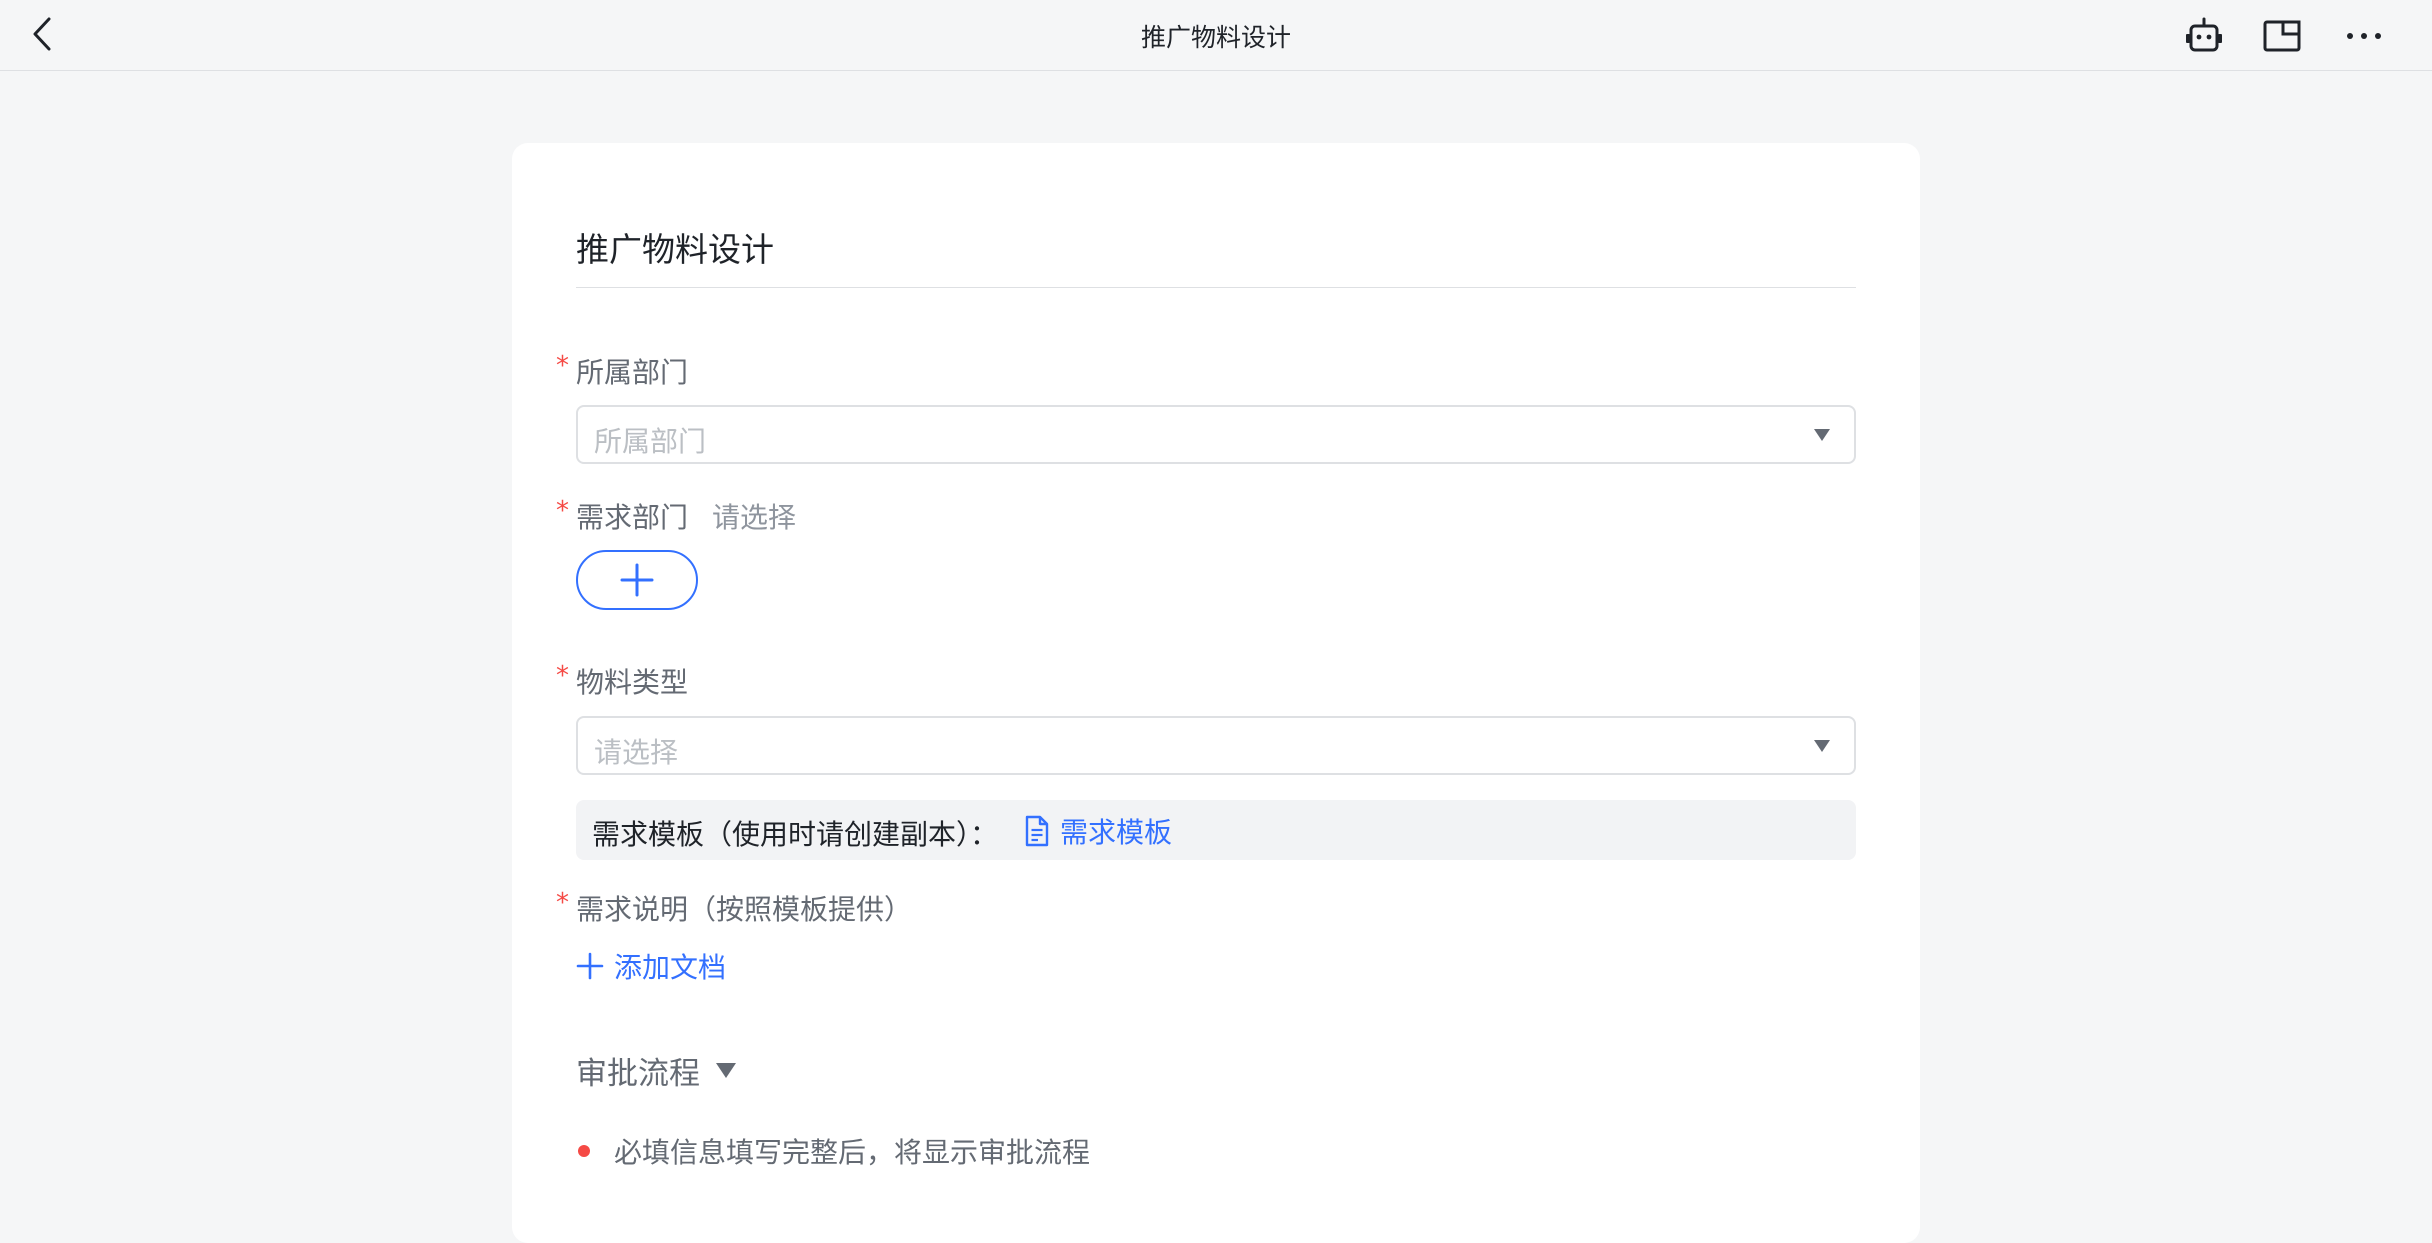 The image size is (2432, 1243). I want to click on page-title: 推广物料设计, so click(1215, 37).